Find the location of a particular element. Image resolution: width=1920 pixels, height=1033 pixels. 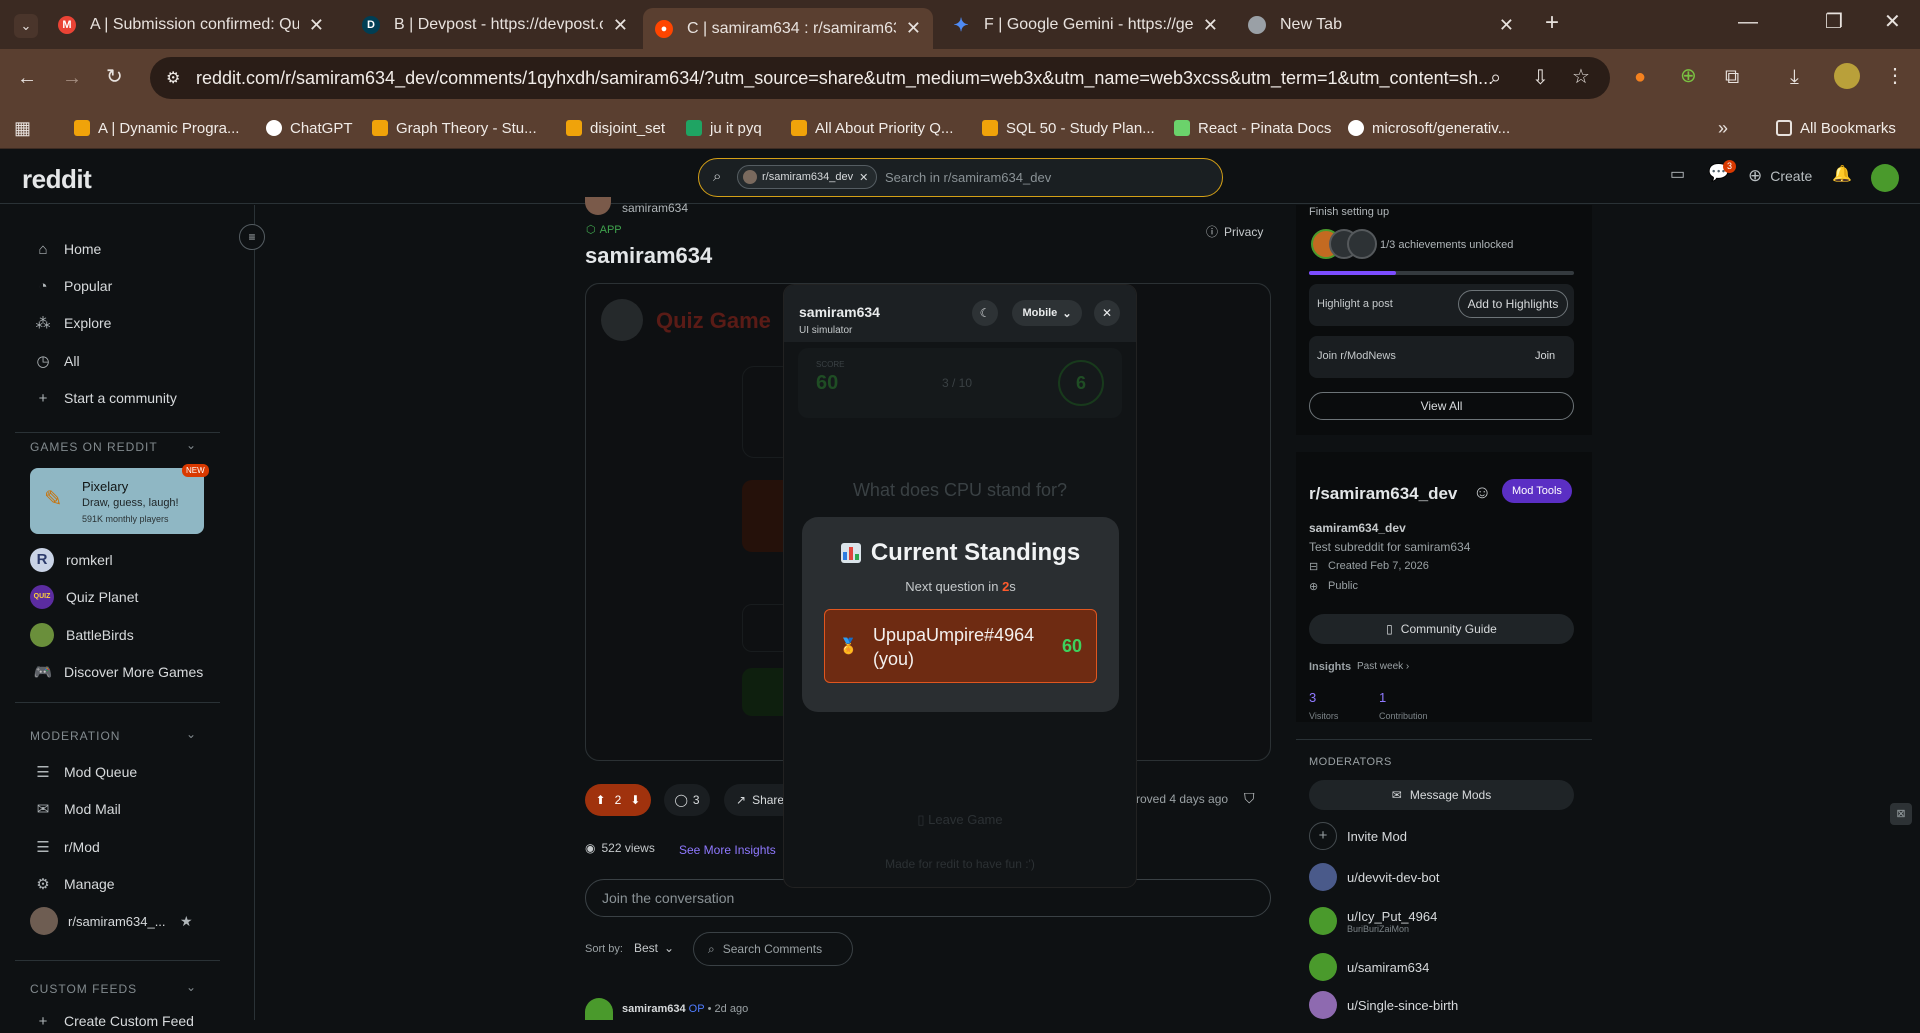

device-mode-dropdown: Mobile ⌄ is located at coordinates (1047, 313).